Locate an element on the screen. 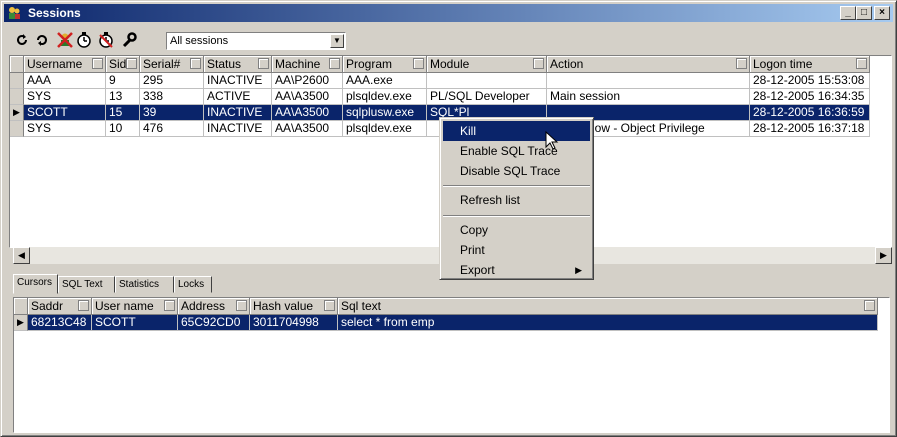 Image resolution: width=897 pixels, height=437 pixels. table-cell: 338 is located at coordinates (172, 97).